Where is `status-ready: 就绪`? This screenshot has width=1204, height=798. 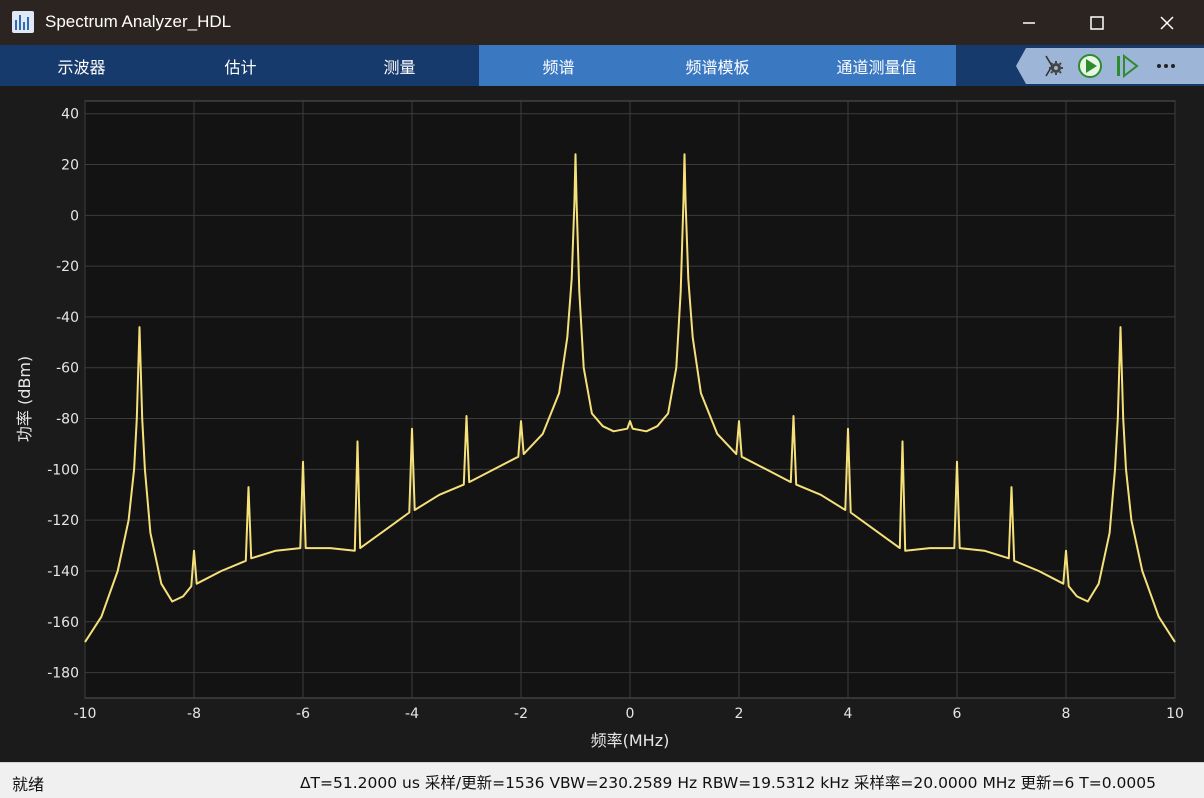
status-ready: 就绪 is located at coordinates (28, 784).